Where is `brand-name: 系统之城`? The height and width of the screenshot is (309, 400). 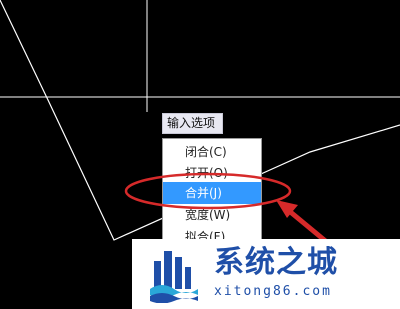 brand-name: 系统之城 is located at coordinates (276, 262).